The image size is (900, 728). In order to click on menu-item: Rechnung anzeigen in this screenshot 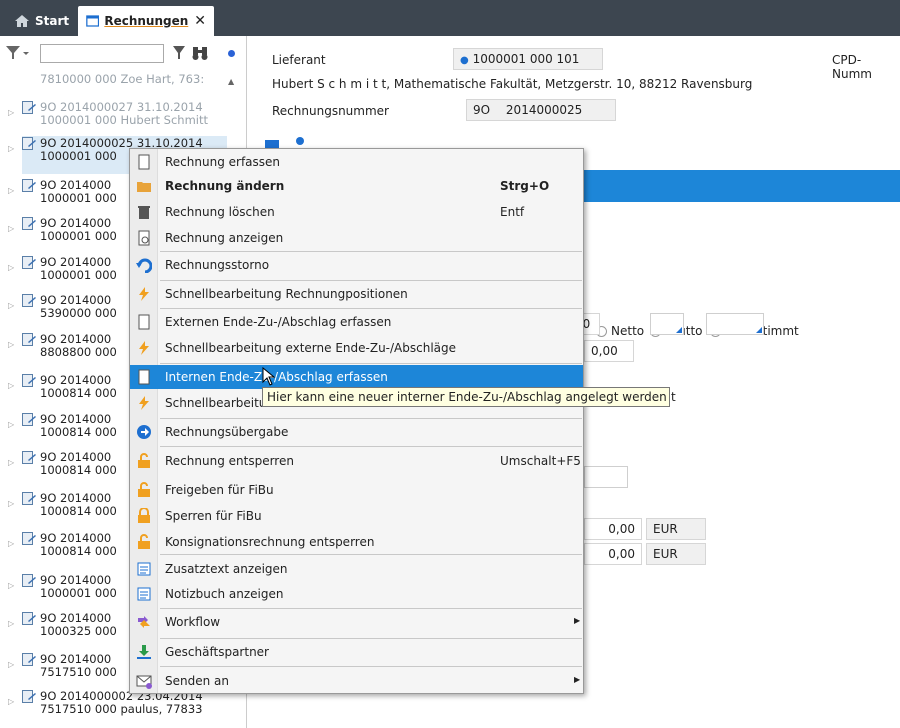, I will do `click(356, 238)`.